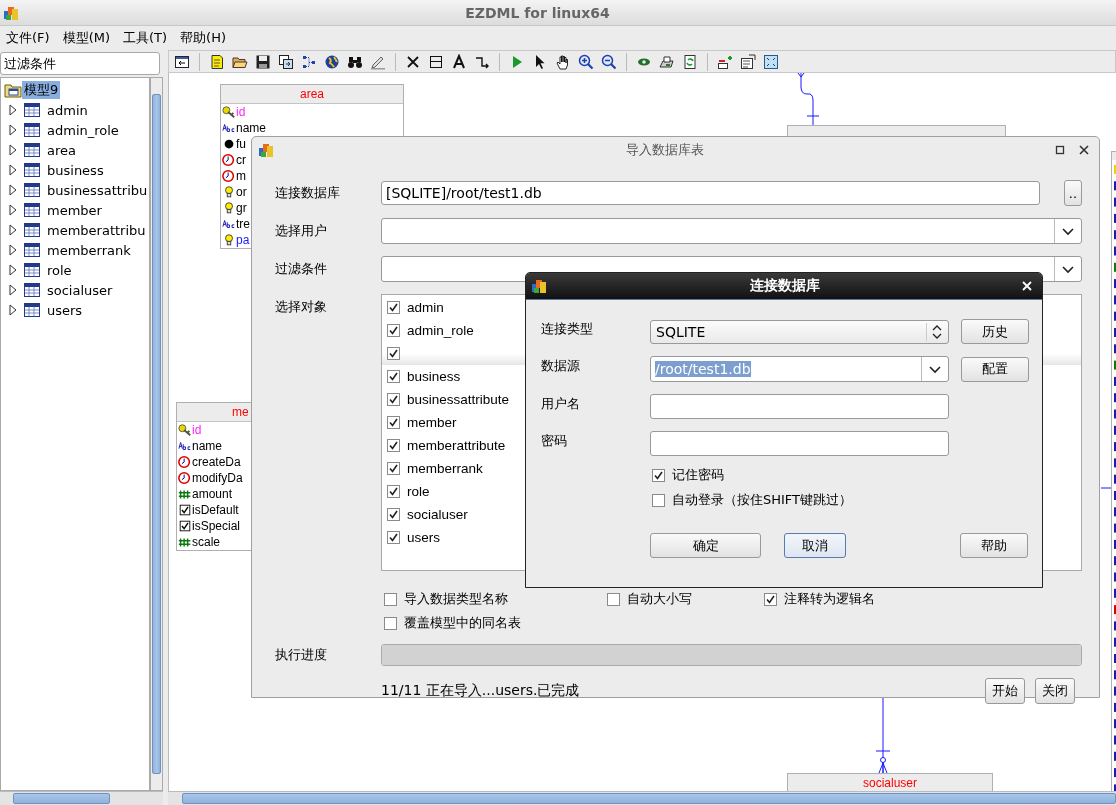 The image size is (1116, 805). Describe the element at coordinates (445, 468) in the screenshot. I see `list-item-label: memberrank` at that location.